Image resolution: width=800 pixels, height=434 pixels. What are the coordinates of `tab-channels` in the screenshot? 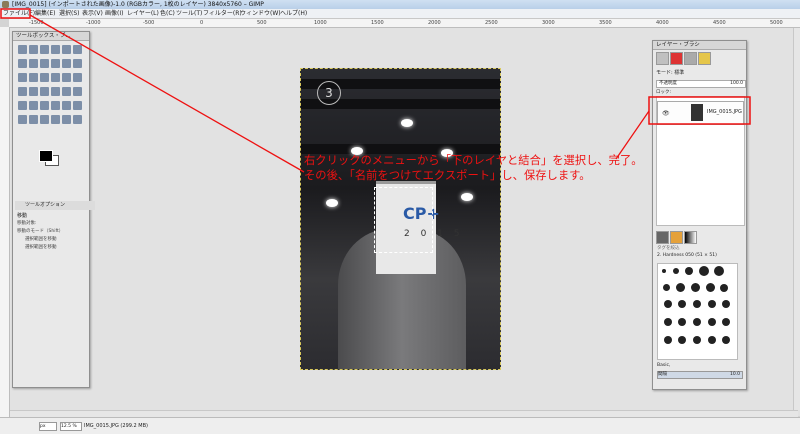 It's located at (676, 58).